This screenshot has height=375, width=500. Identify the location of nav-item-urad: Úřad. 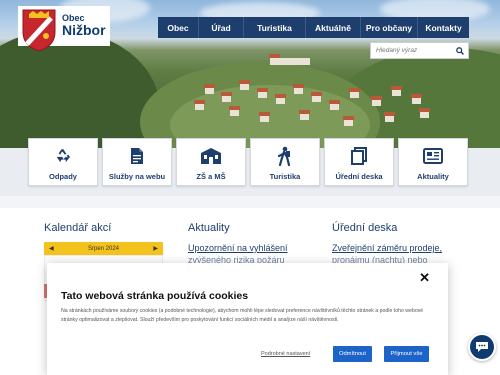
(221, 27).